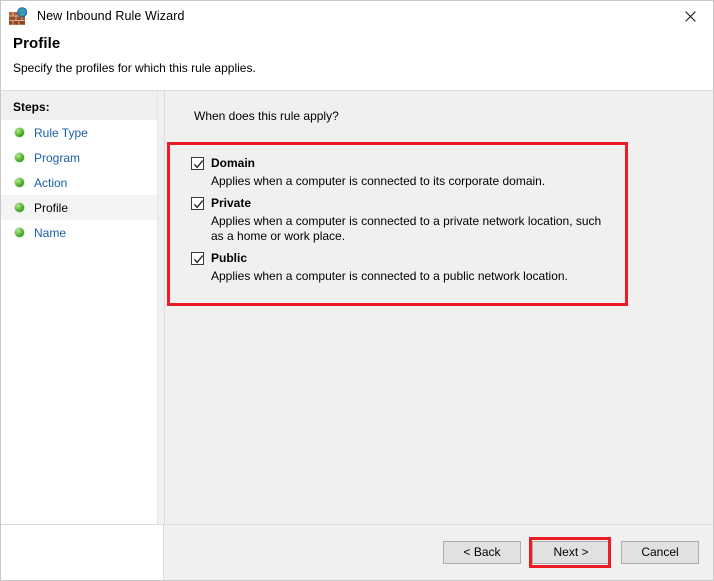  Describe the element at coordinates (197, 203) in the screenshot. I see `private-checkbox` at that location.